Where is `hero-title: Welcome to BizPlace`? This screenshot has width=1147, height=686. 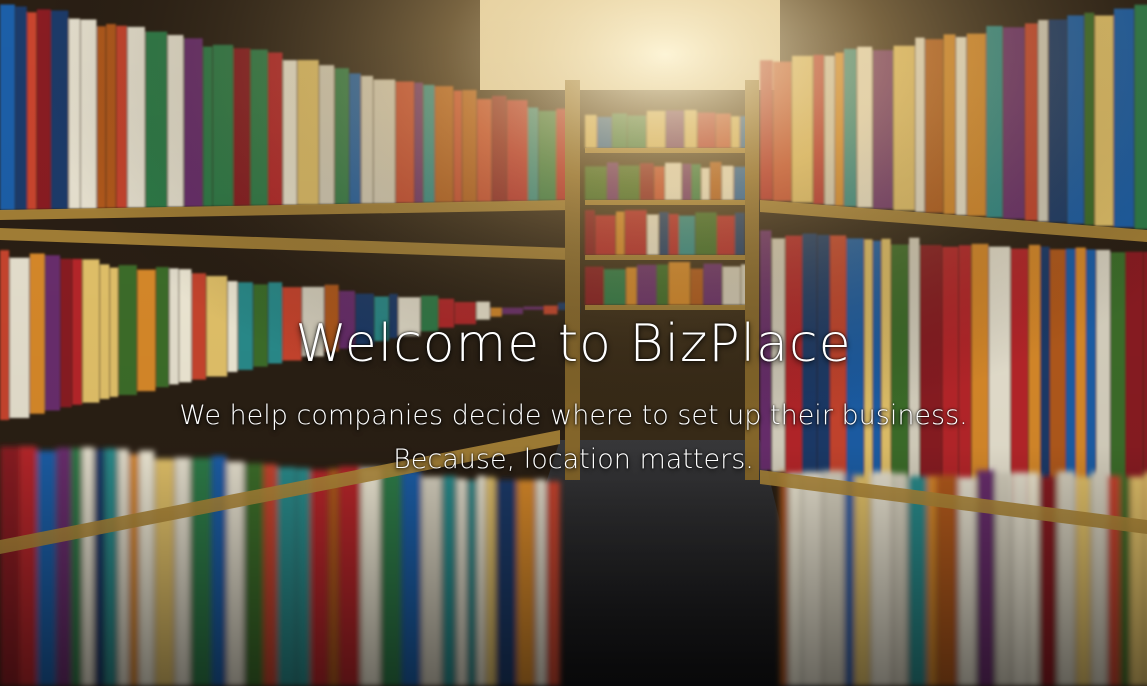
hero-title: Welcome to BizPlace is located at coordinates (573, 344).